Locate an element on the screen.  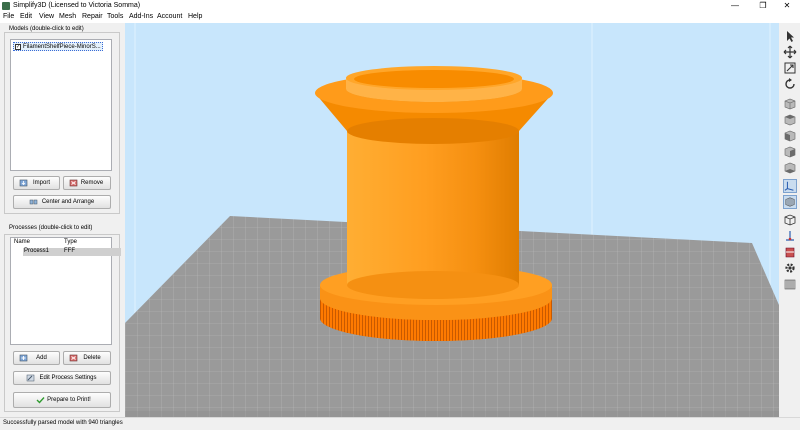
build-volume-icon is located at coordinates (790, 220).